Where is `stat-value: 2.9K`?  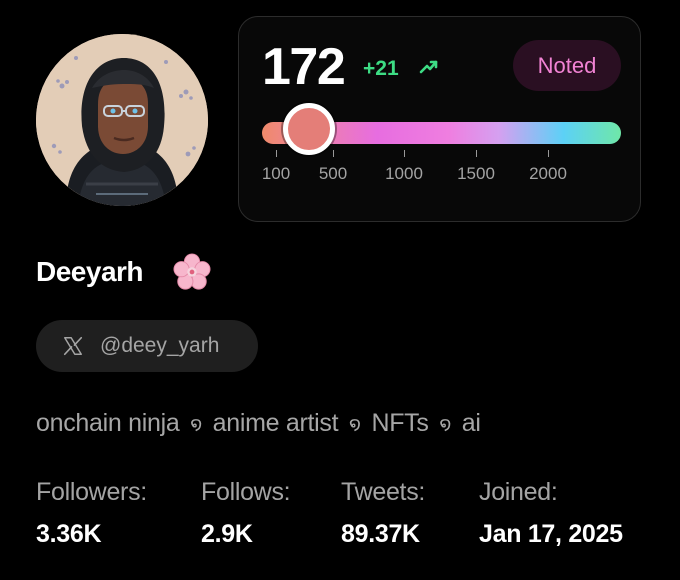 stat-value: 2.9K is located at coordinates (227, 534).